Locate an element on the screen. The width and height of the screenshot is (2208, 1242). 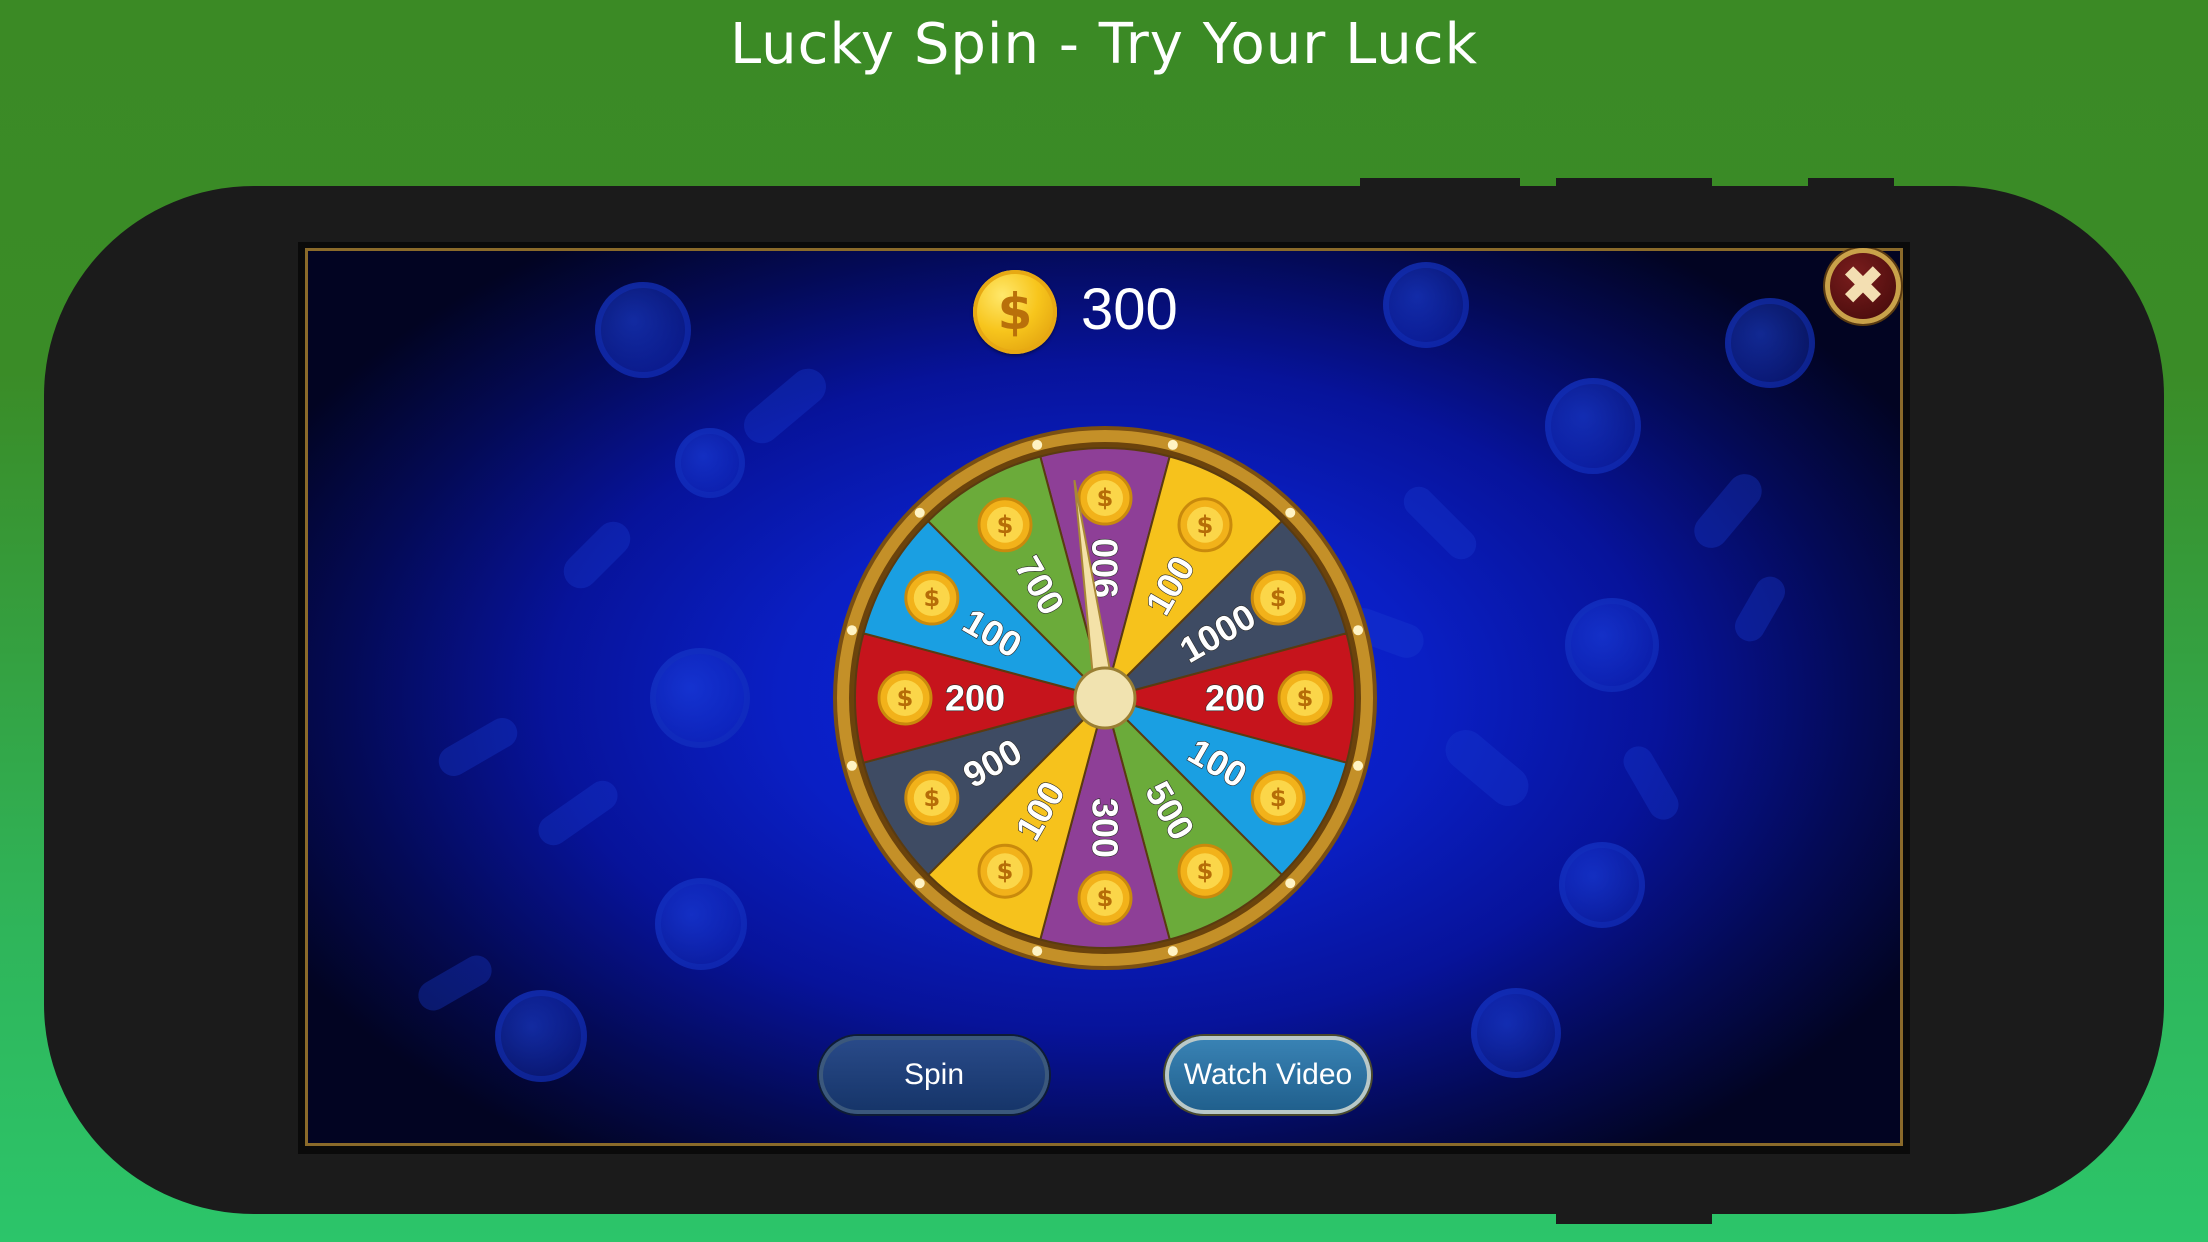
close-button: ✖ is located at coordinates (1863, 286).